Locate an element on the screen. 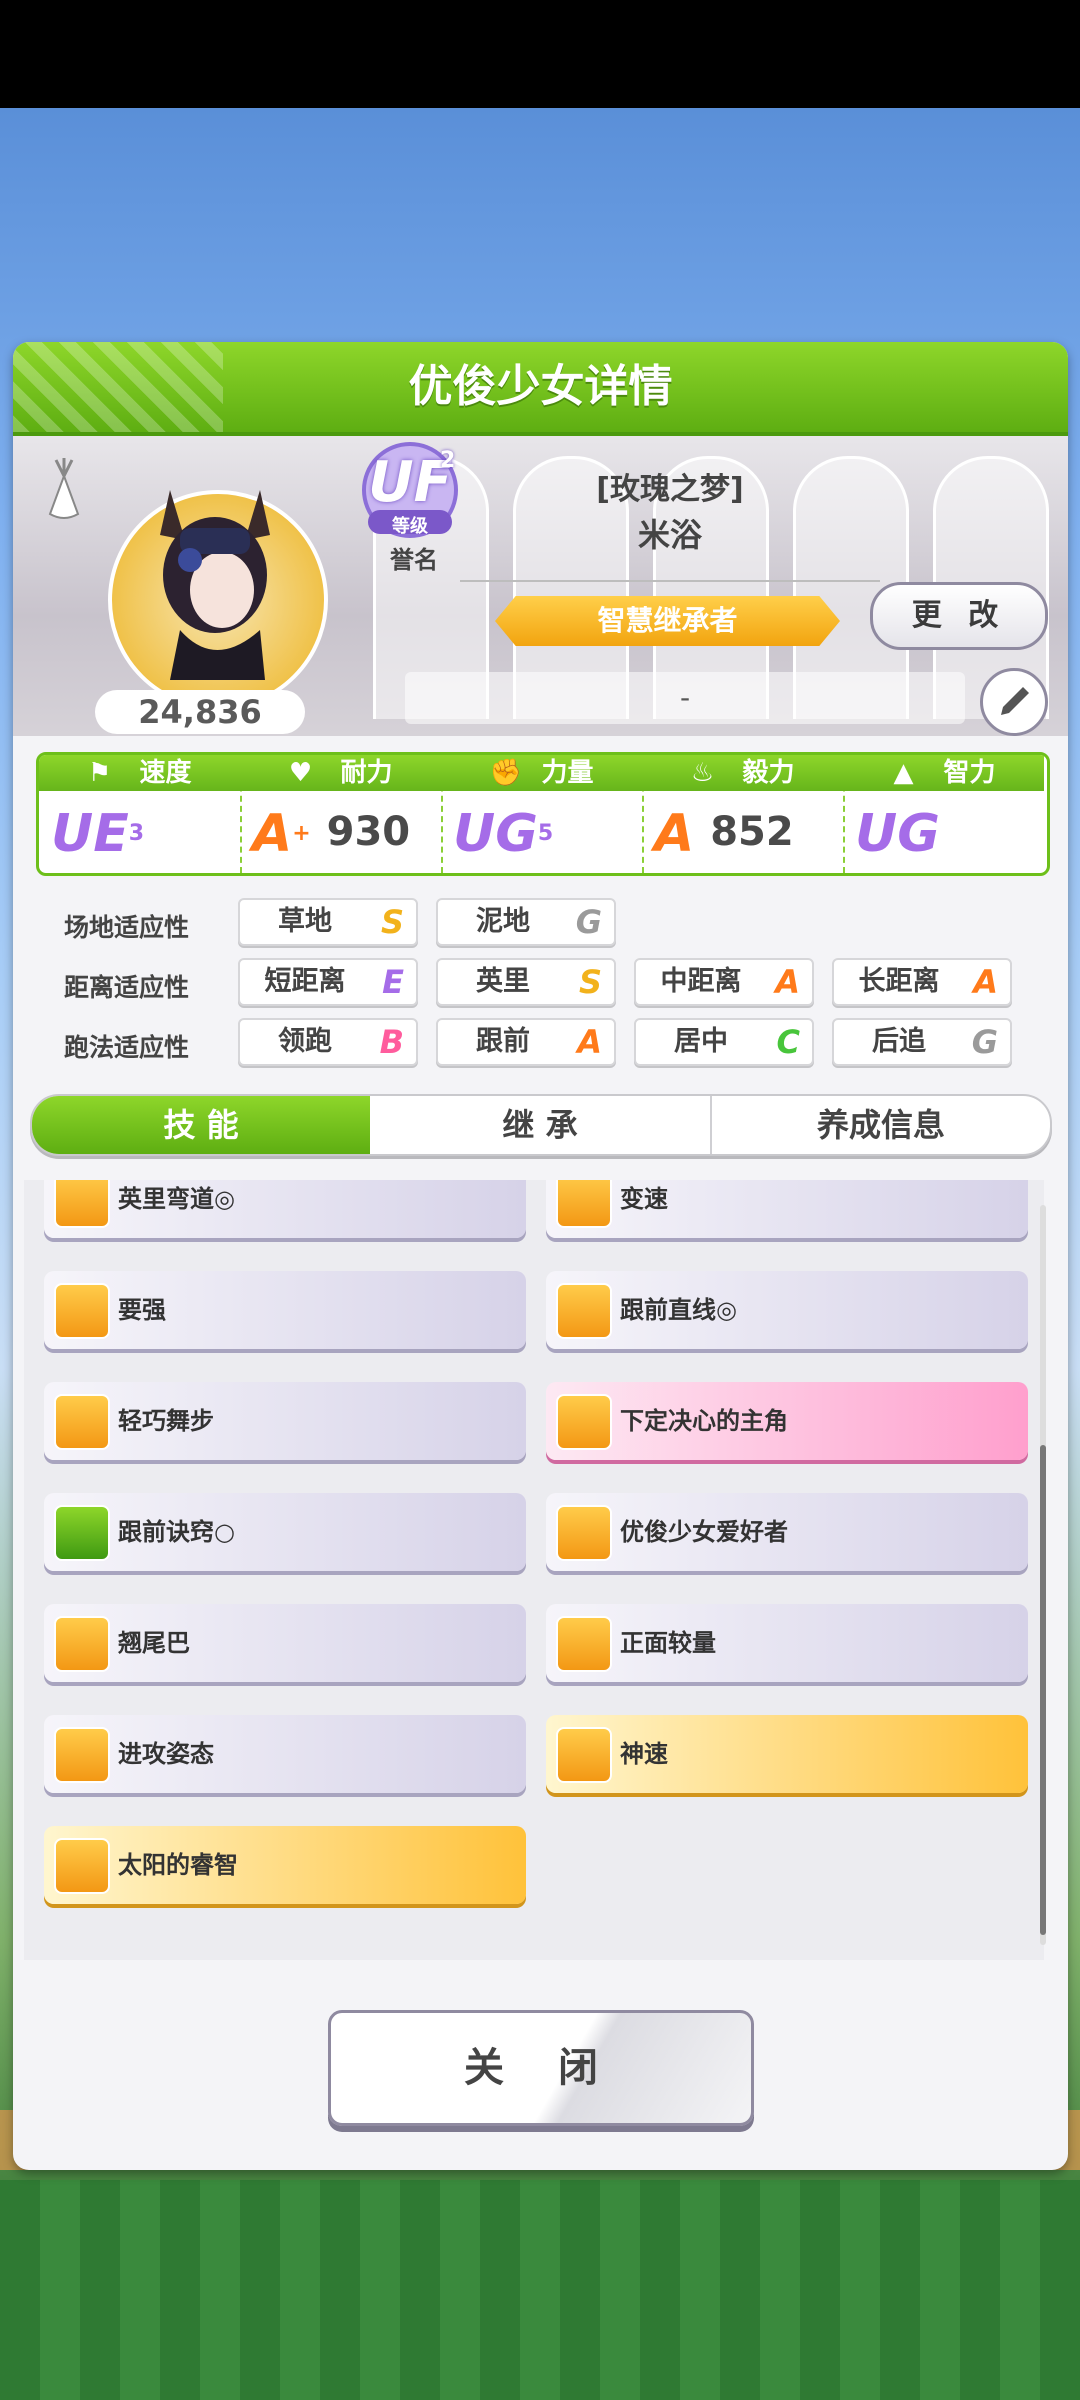 This screenshot has height=2400, width=1080. stat-grade: UG is located at coordinates (897, 834).